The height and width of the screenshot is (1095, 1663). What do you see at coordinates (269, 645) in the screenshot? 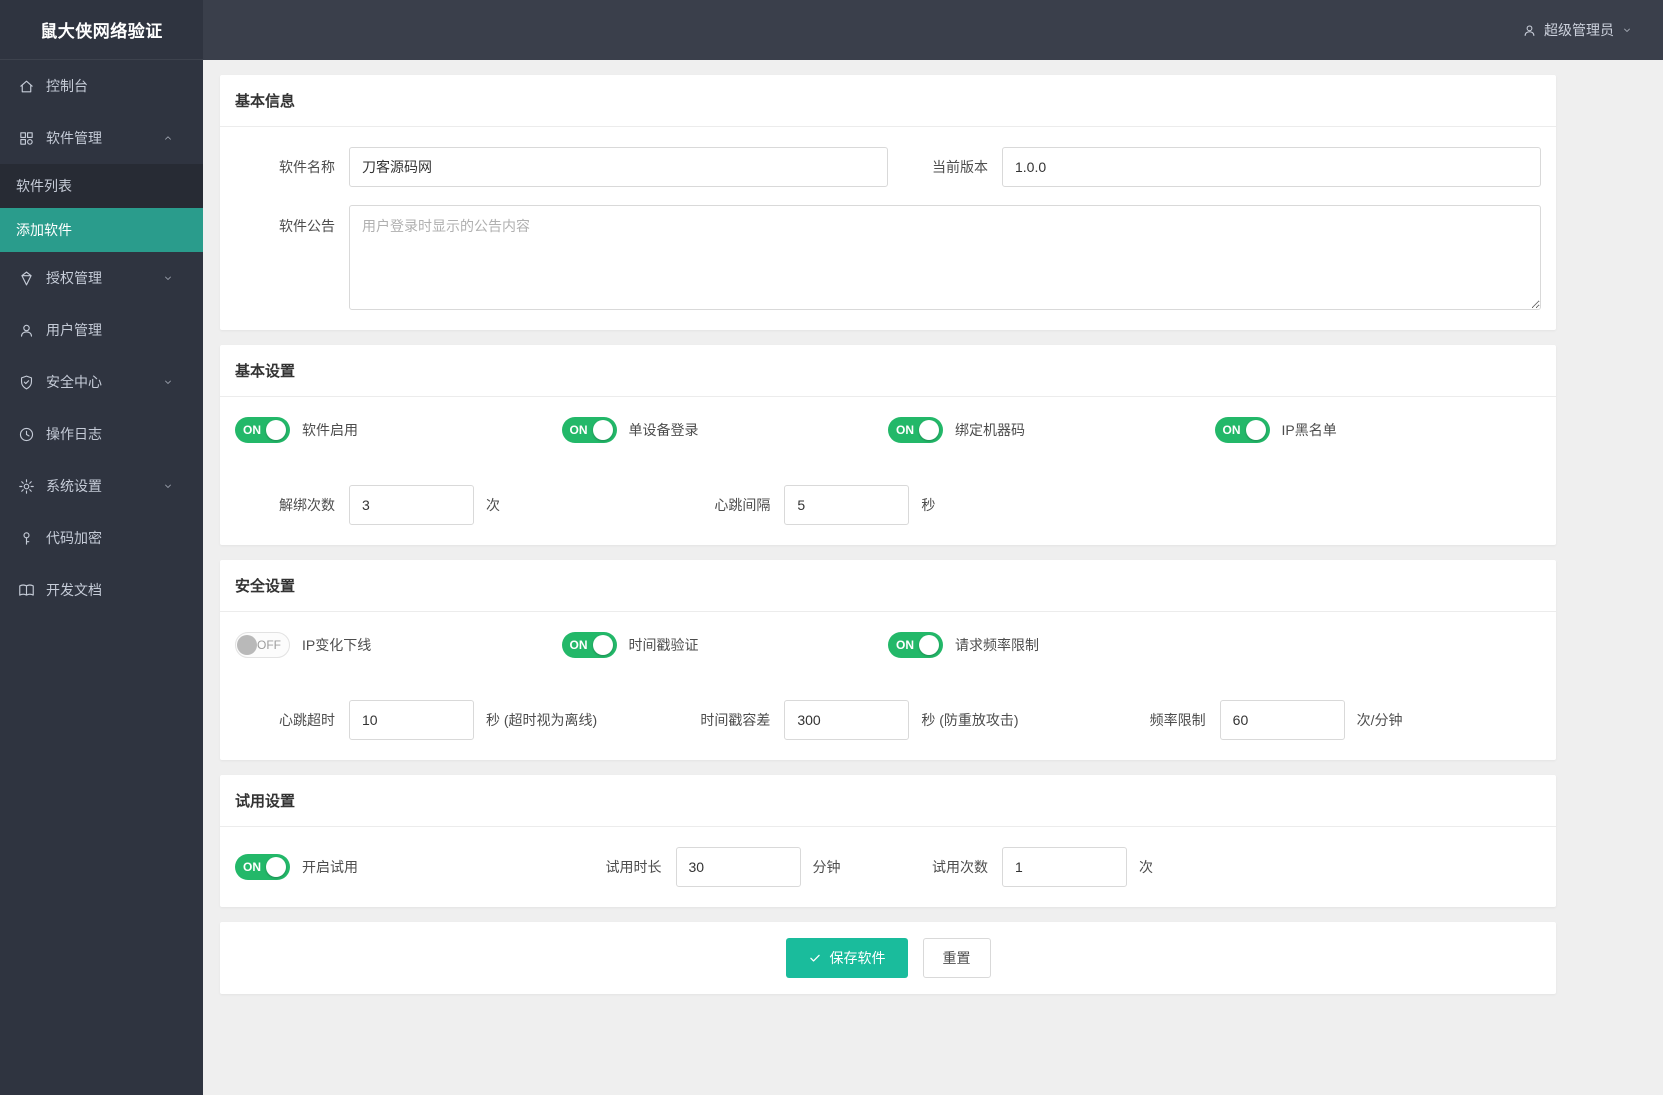
I see `toggle-state-text: OFF` at bounding box center [269, 645].